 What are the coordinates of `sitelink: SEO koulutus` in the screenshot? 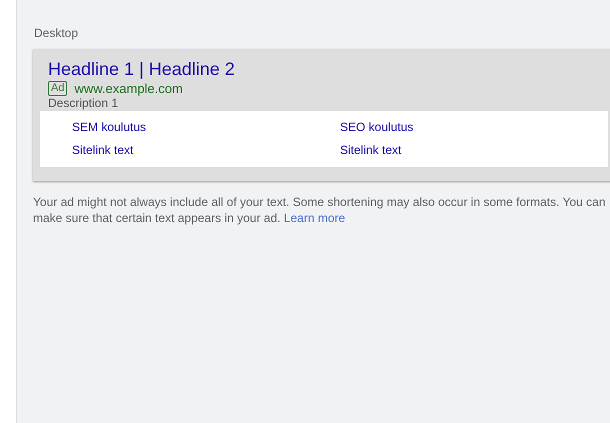 It's located at (377, 127).